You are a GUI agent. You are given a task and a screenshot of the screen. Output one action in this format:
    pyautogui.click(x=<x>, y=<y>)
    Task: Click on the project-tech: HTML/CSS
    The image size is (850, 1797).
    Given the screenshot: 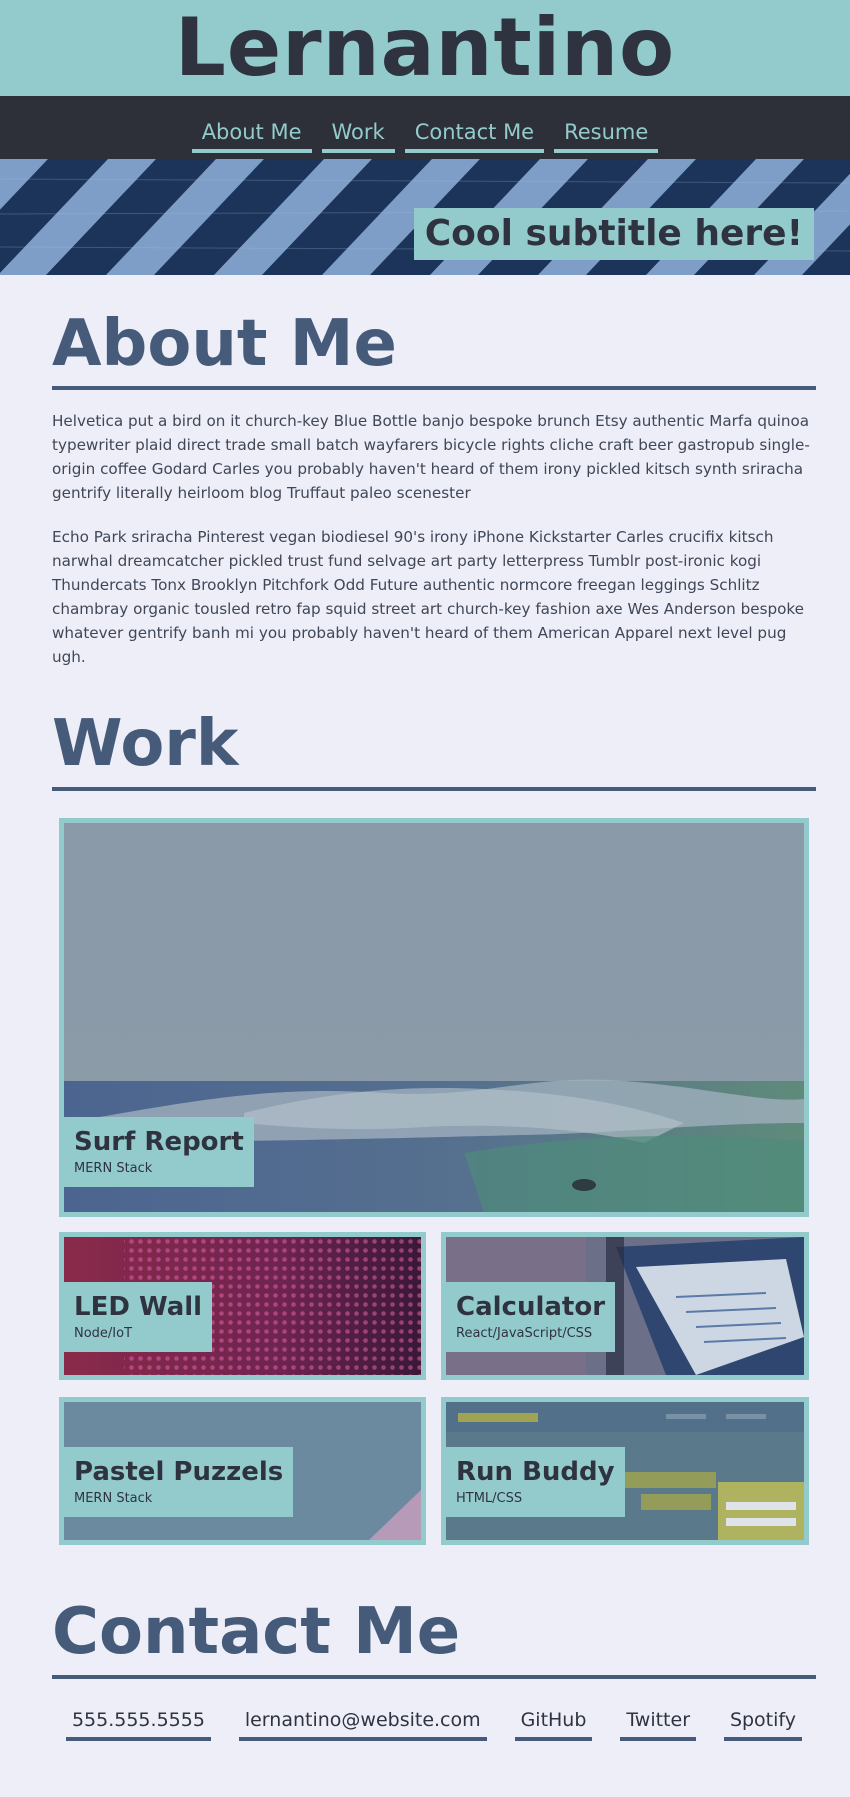 What is the action you would take?
    pyautogui.click(x=489, y=1498)
    